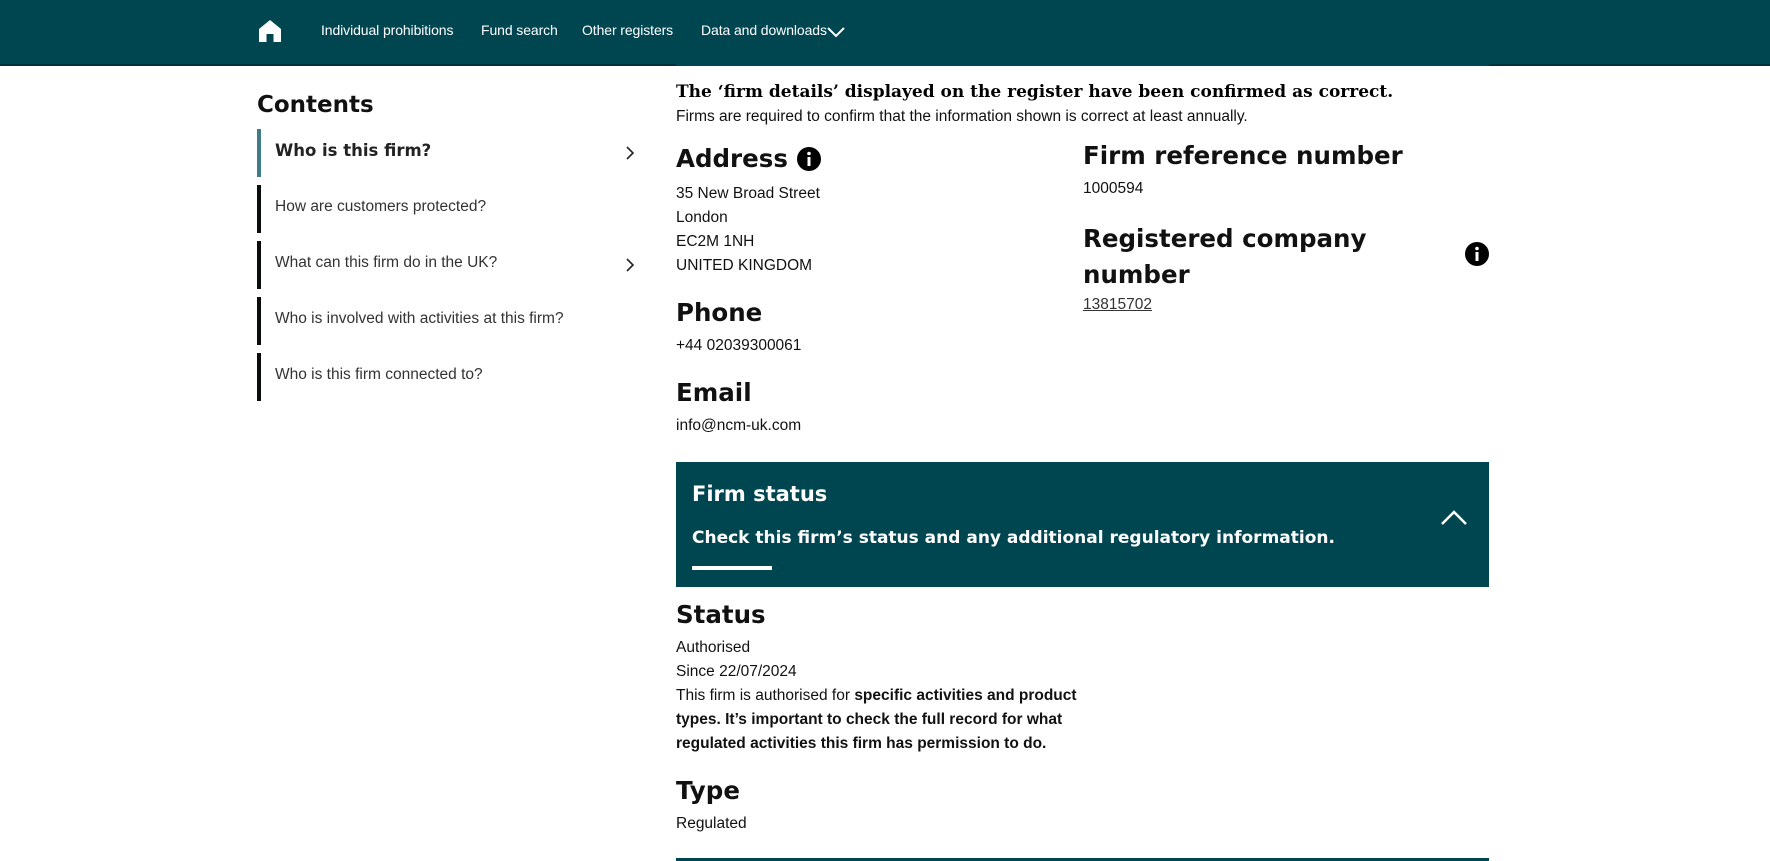 This screenshot has height=861, width=1770. Describe the element at coordinates (739, 345) in the screenshot. I see `phone-value: +44 02039300061` at that location.